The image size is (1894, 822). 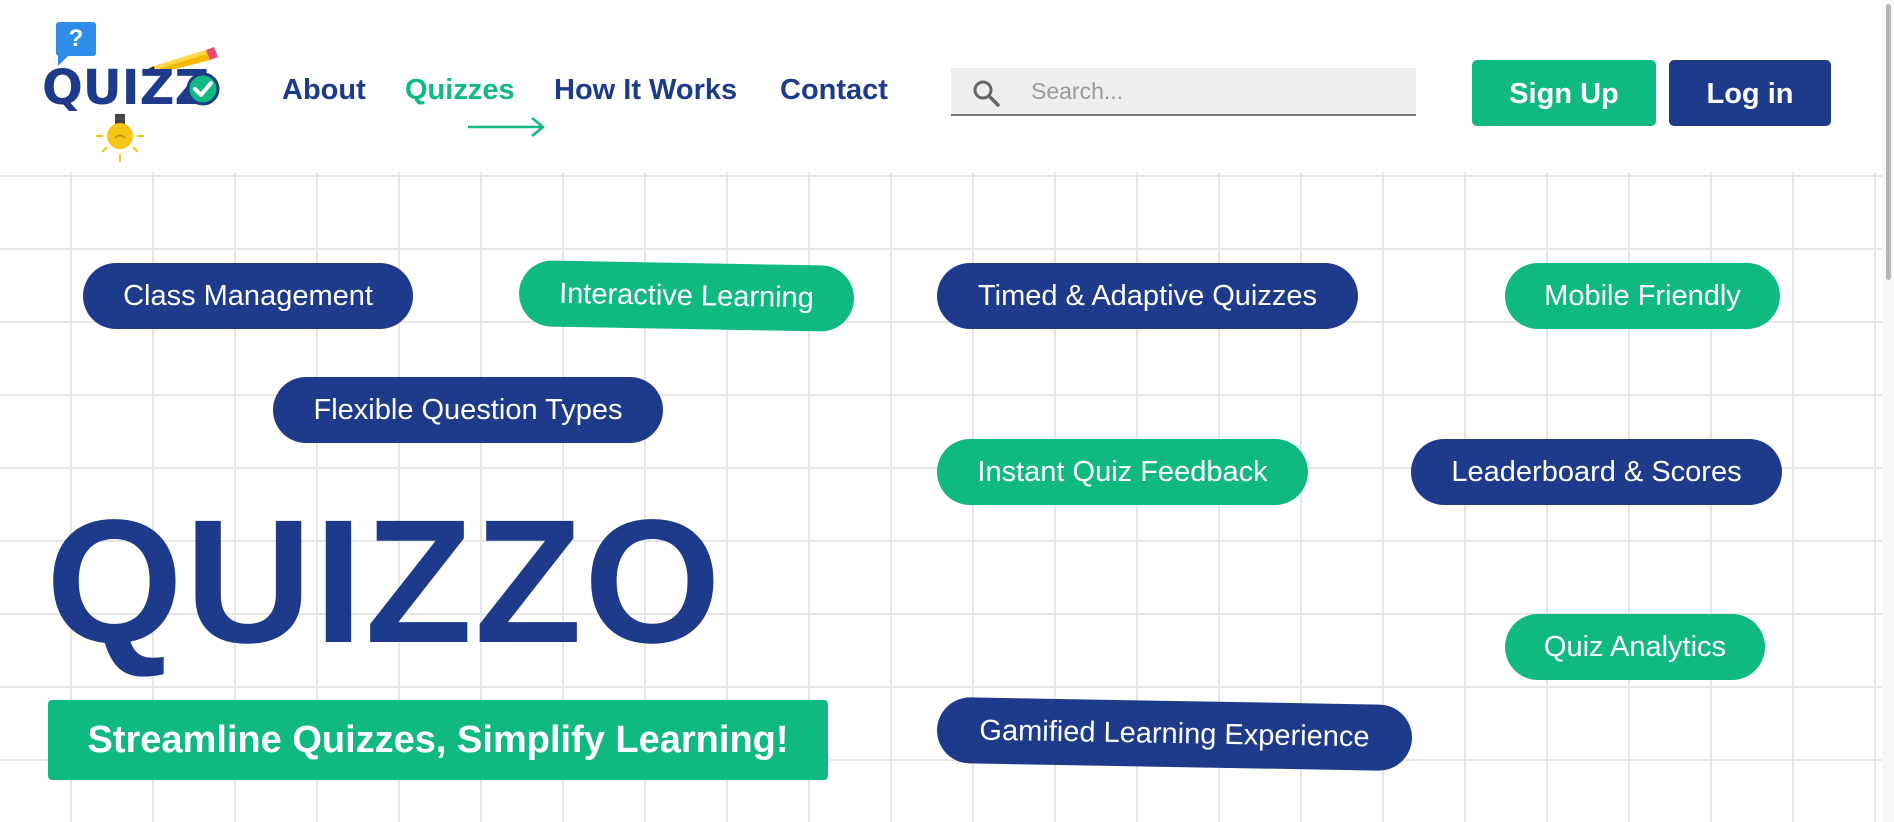 I want to click on feature-pill-instant-quiz-feedback: Instant Quiz Feedback, so click(x=1122, y=472).